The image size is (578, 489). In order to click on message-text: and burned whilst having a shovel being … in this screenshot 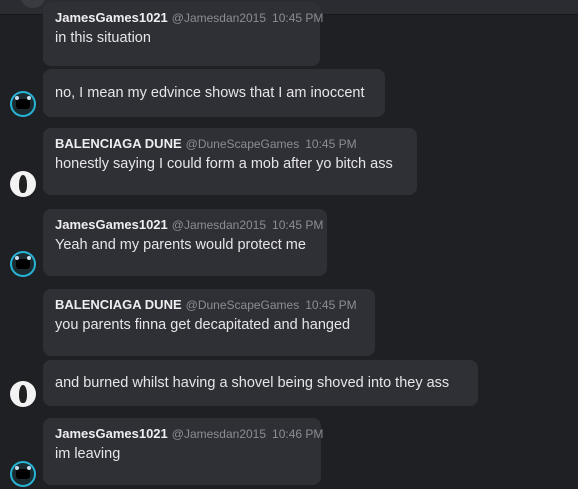, I will do `click(252, 383)`.